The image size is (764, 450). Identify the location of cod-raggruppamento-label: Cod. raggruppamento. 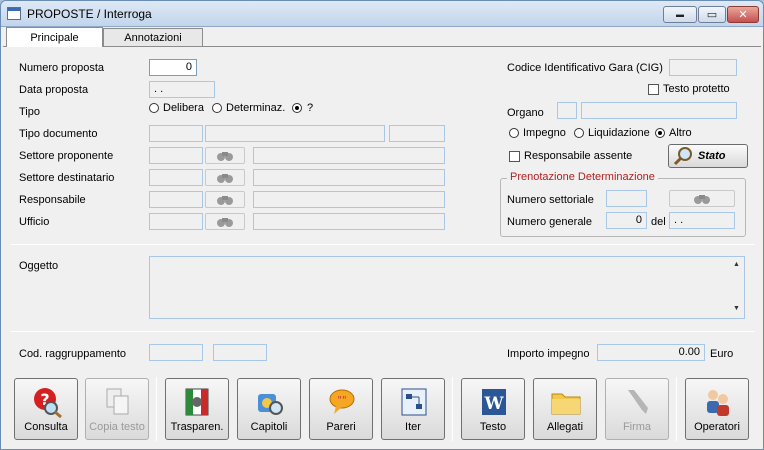
(73, 354).